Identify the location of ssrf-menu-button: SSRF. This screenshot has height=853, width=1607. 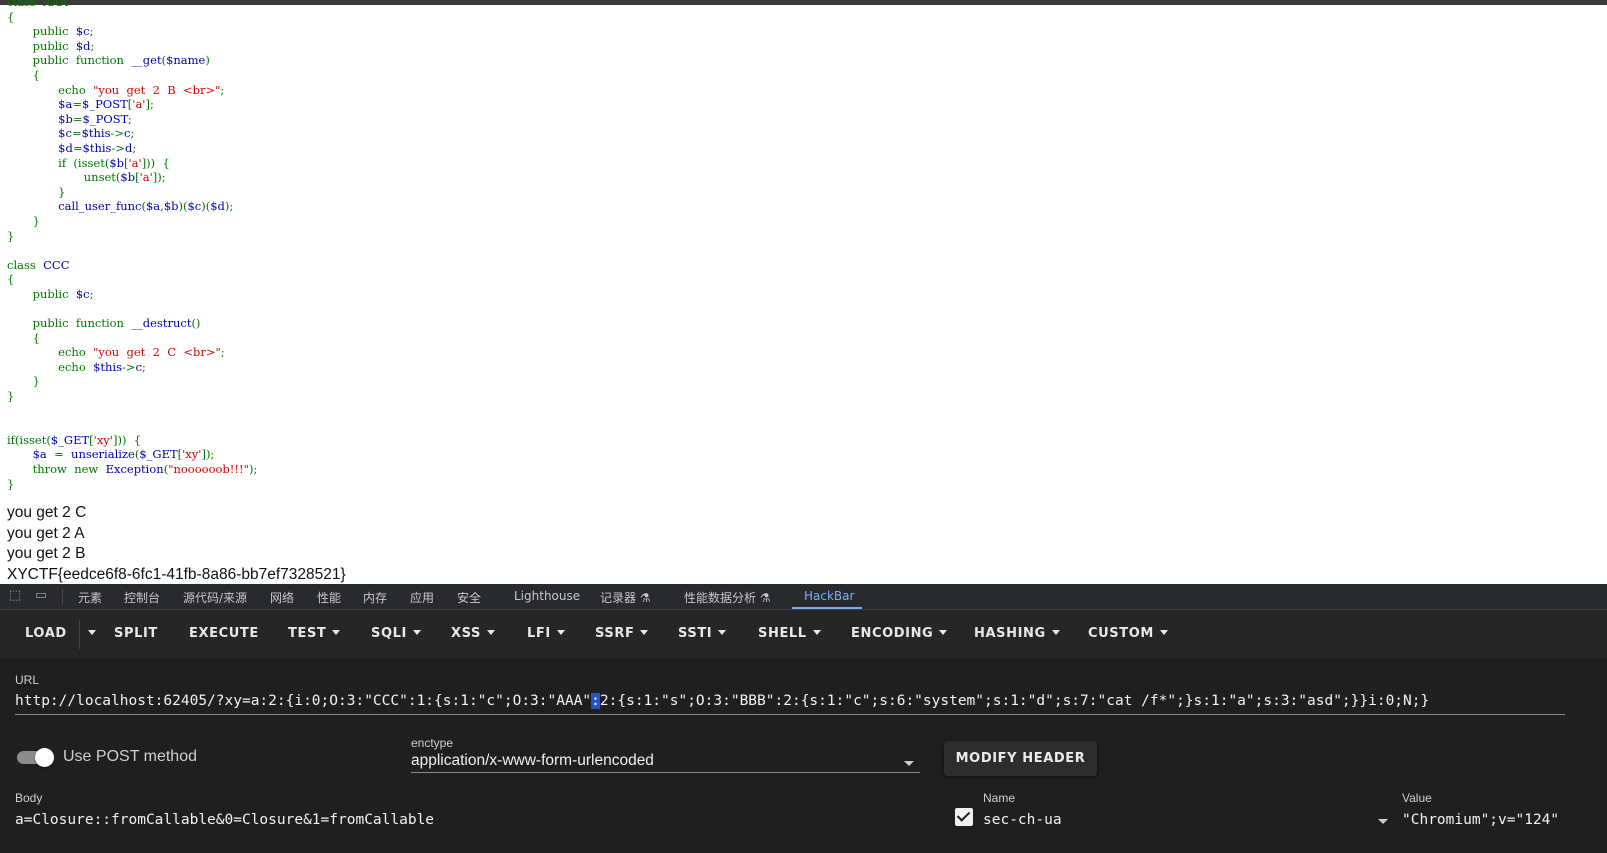
(622, 633).